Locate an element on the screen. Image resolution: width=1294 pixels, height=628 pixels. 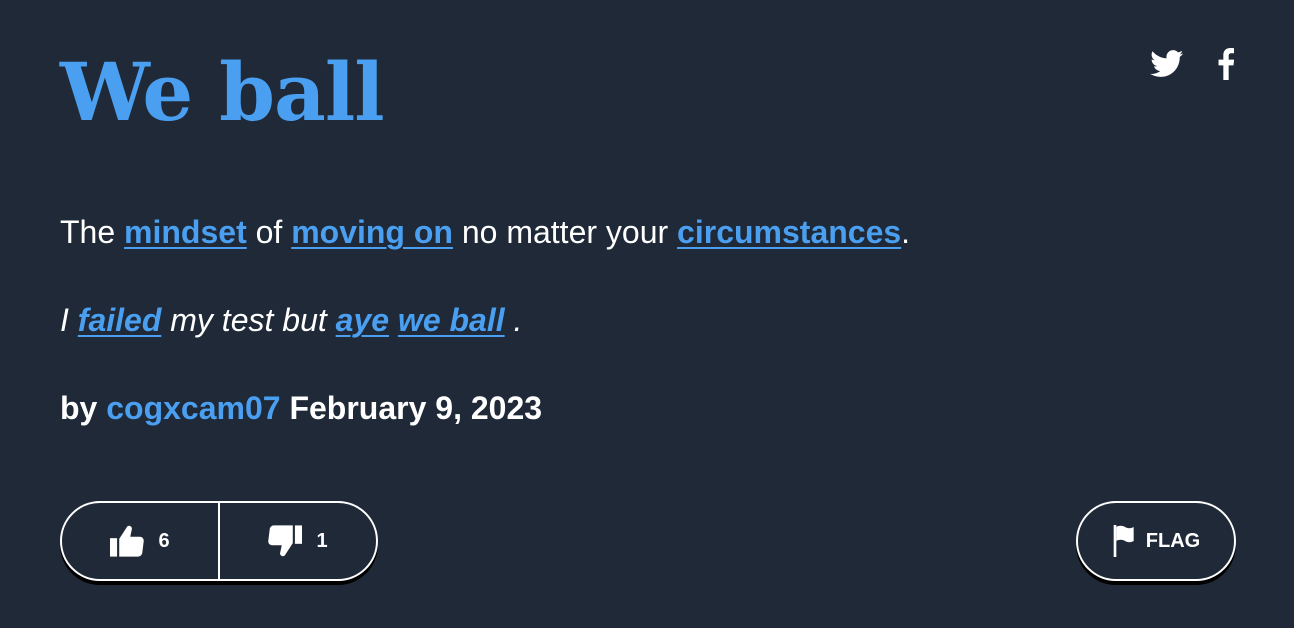
facebook-share-button is located at coordinates (1226, 64).